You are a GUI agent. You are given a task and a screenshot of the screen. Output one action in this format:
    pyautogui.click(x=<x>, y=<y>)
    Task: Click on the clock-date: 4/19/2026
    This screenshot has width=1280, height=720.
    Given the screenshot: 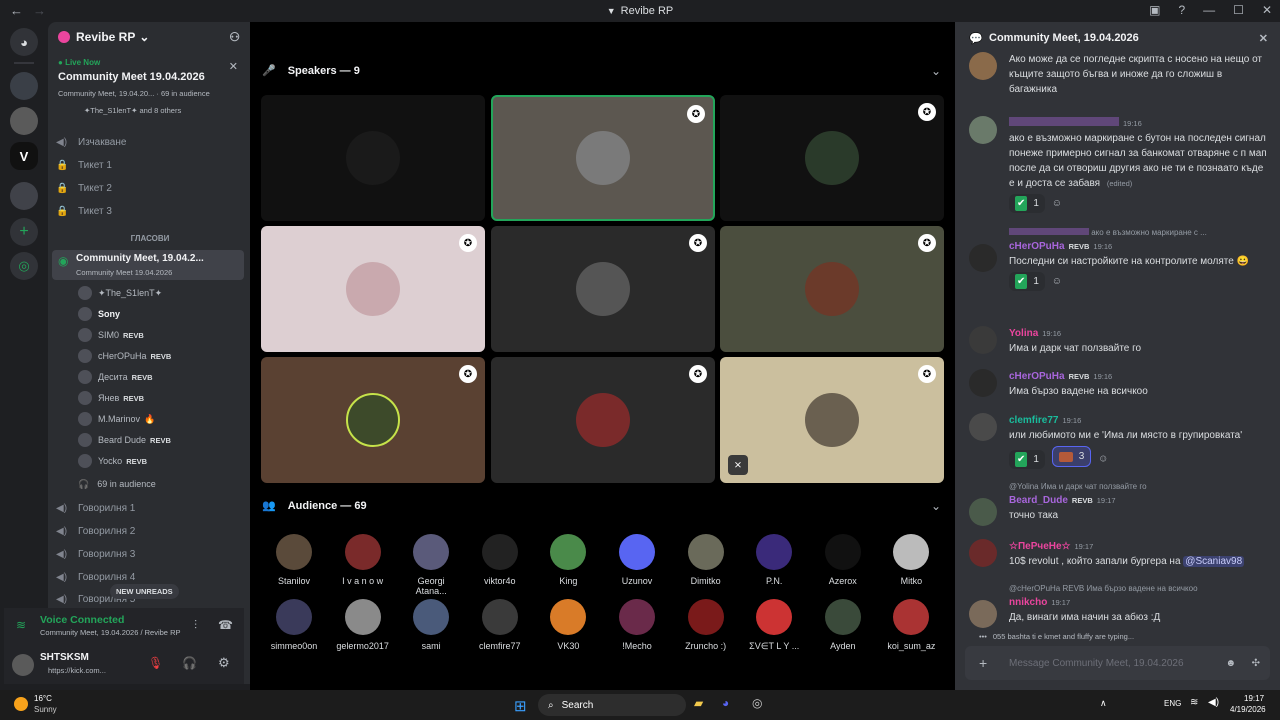 What is the action you would take?
    pyautogui.click(x=1248, y=709)
    